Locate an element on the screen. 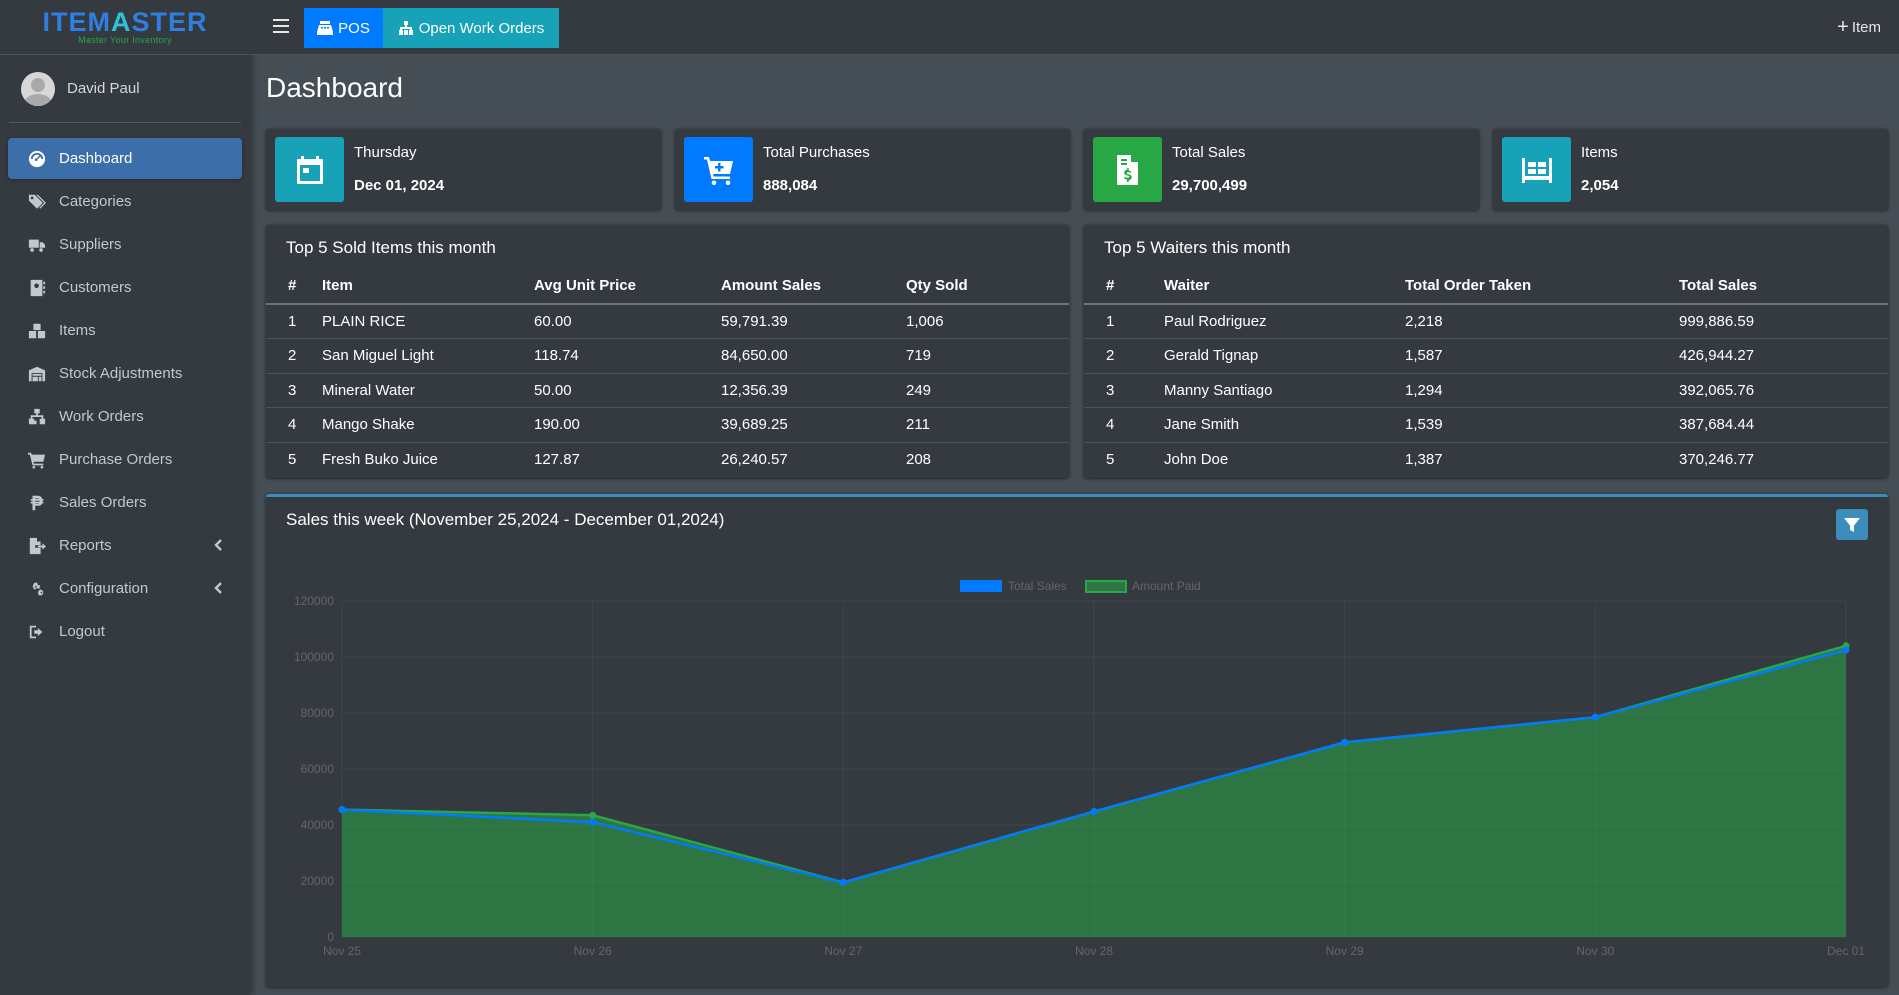  sidebar-item-label: Work Orders is located at coordinates (101, 416).